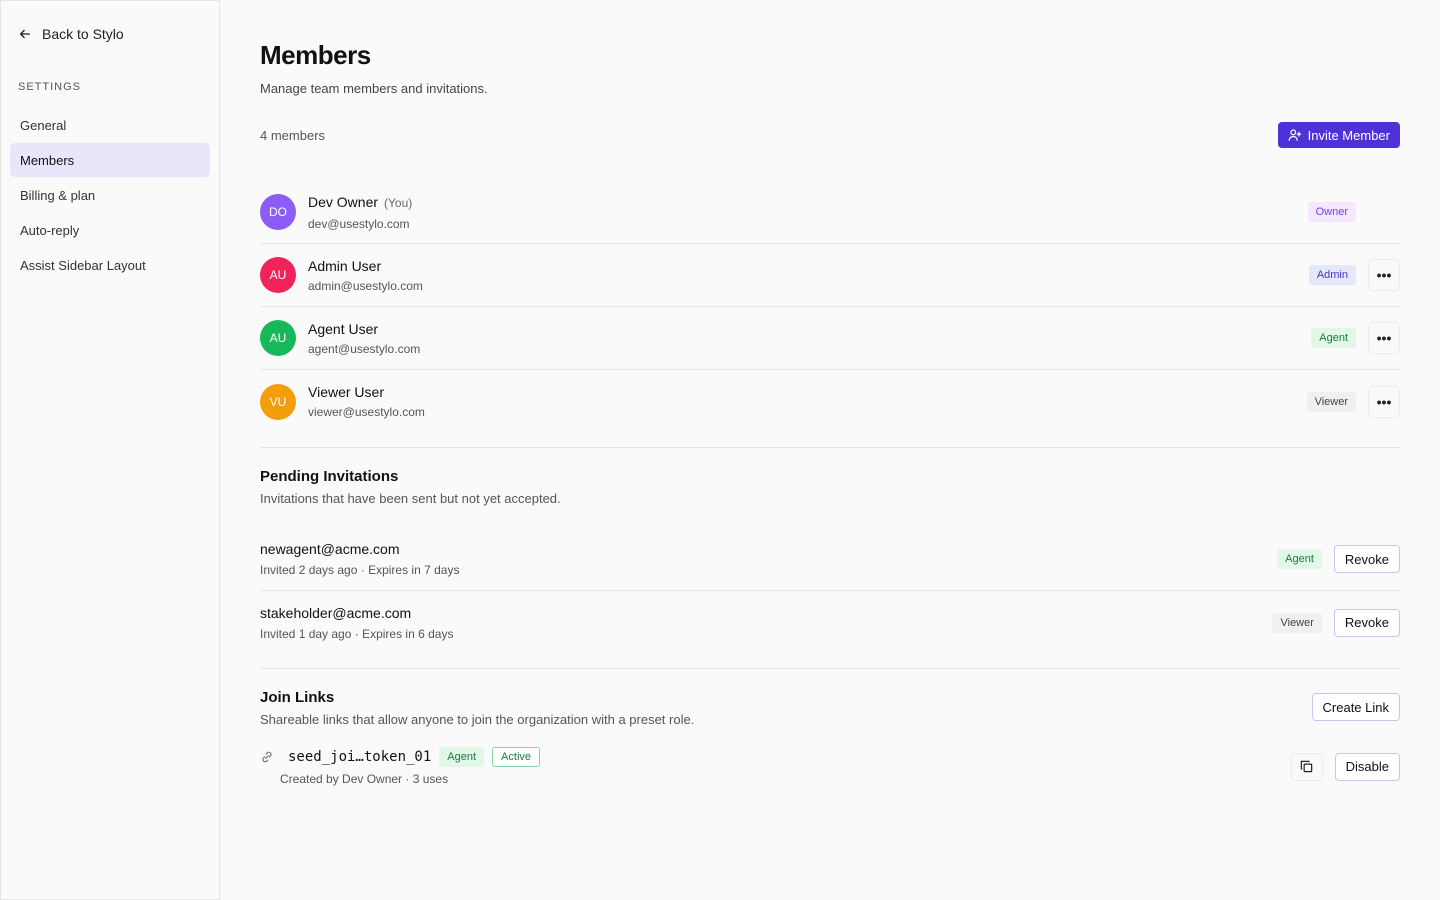  I want to click on member-email: dev@usestylo.com, so click(359, 223).